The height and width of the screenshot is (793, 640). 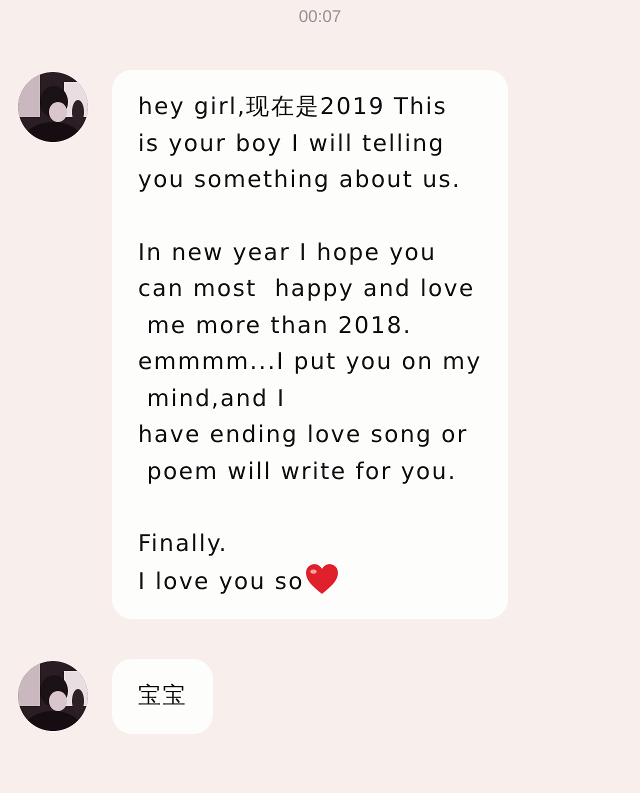 What do you see at coordinates (163, 696) in the screenshot?
I see `message-text: 宝宝` at bounding box center [163, 696].